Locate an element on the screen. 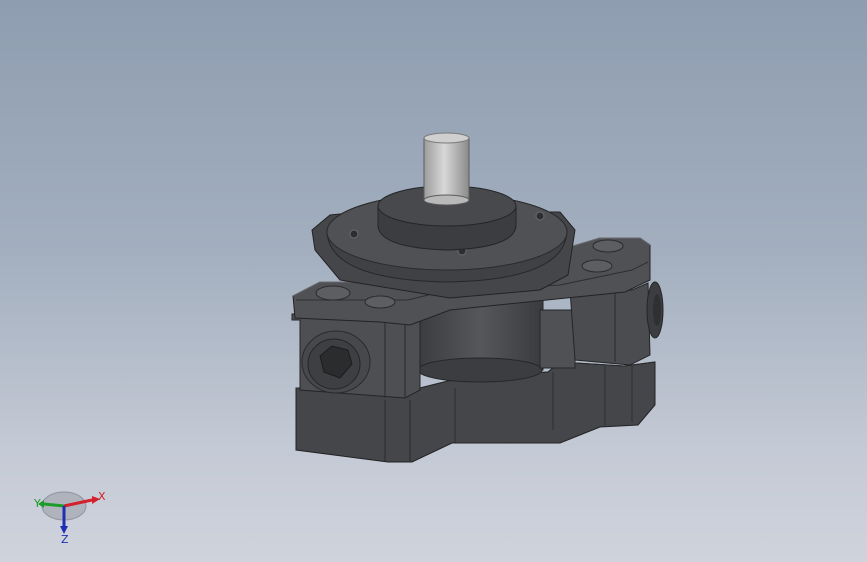  x-axis-label: X is located at coordinates (102, 496).